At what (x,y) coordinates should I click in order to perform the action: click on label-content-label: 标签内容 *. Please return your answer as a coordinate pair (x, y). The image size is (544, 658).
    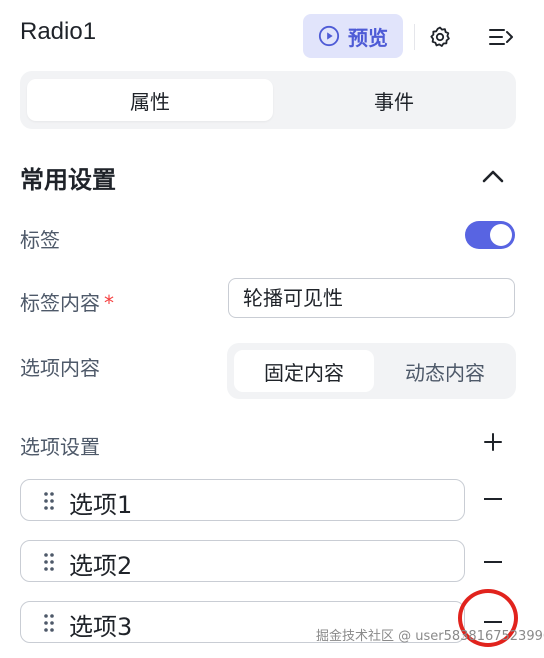
    Looking at the image, I should click on (67, 301).